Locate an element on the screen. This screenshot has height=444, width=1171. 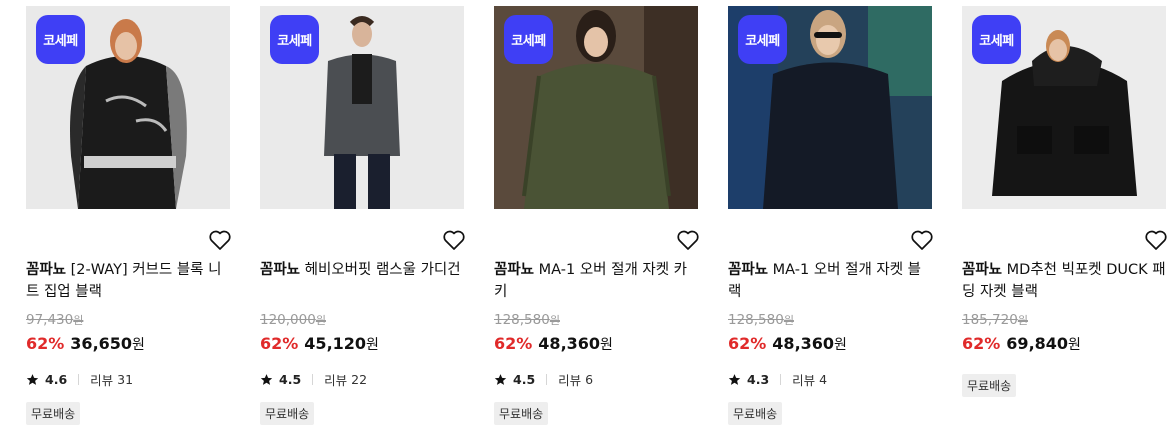
price-row: 62% 36,650원 is located at coordinates (128, 346).